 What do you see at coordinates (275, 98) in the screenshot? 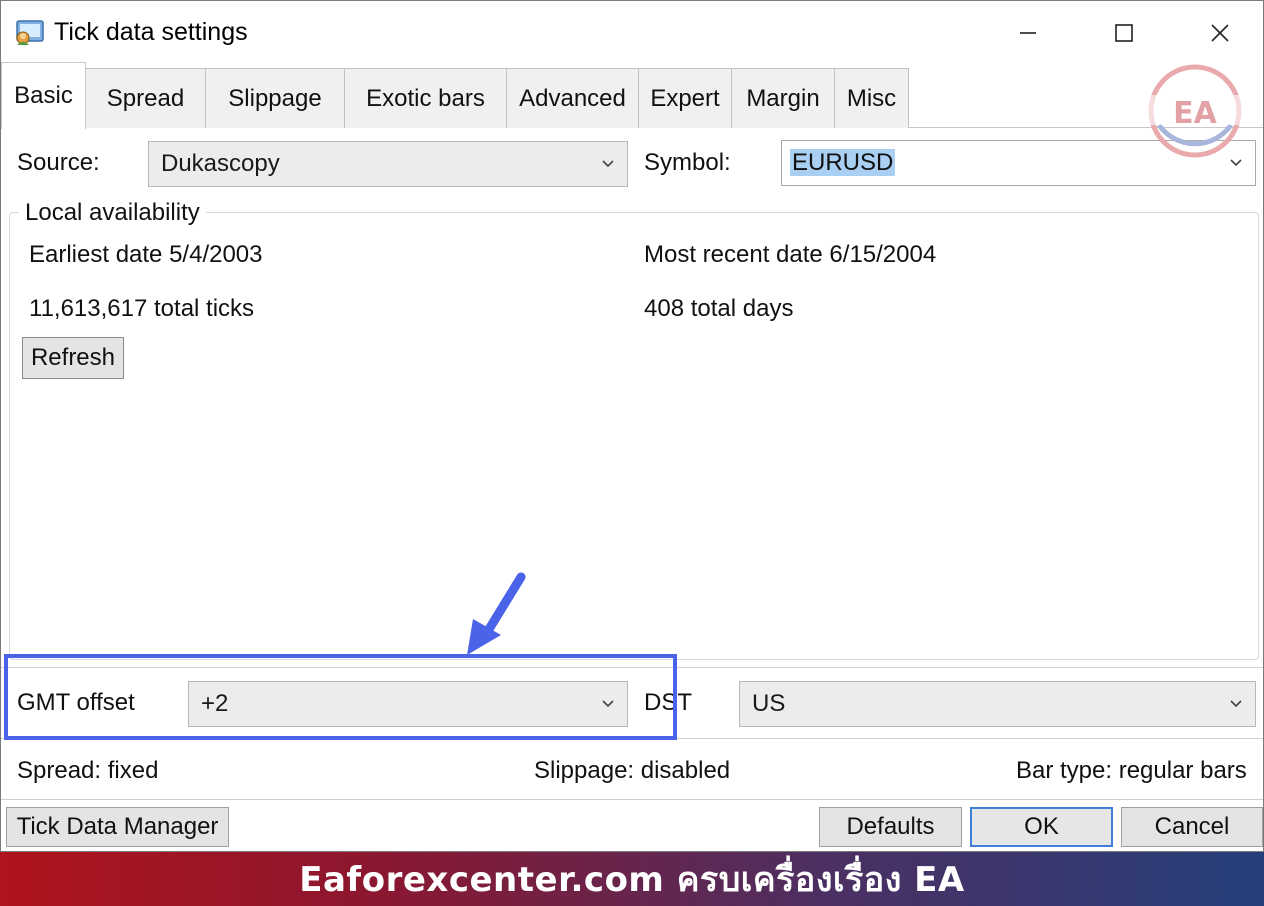
I see `tab-slippage: Slippage` at bounding box center [275, 98].